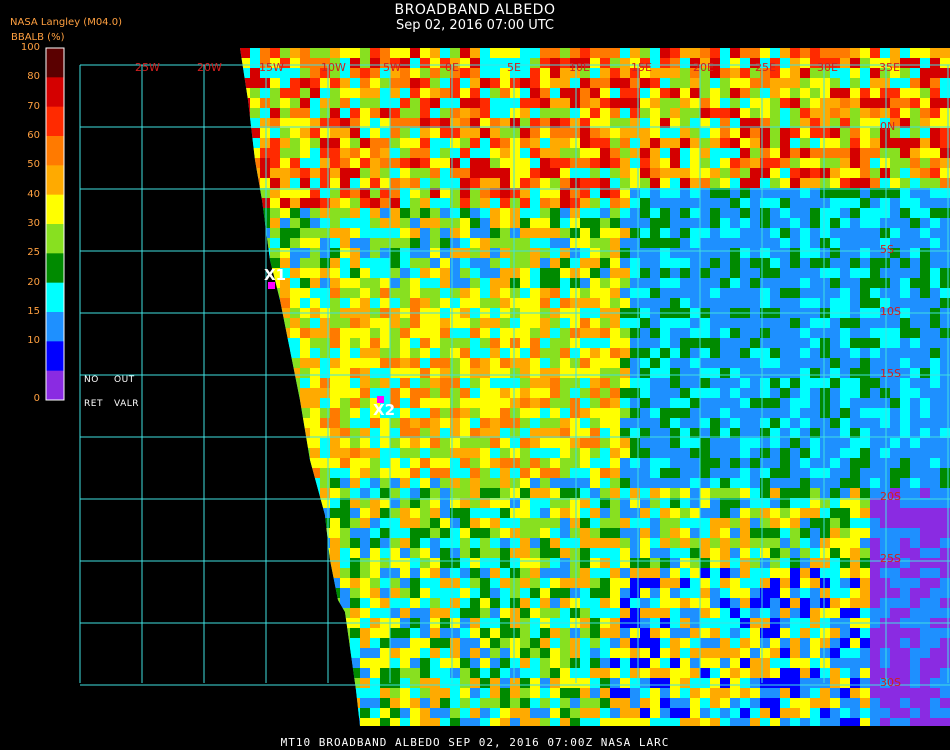 The height and width of the screenshot is (750, 950). What do you see at coordinates (827, 67) in the screenshot?
I see `longitude-label: 30E` at bounding box center [827, 67].